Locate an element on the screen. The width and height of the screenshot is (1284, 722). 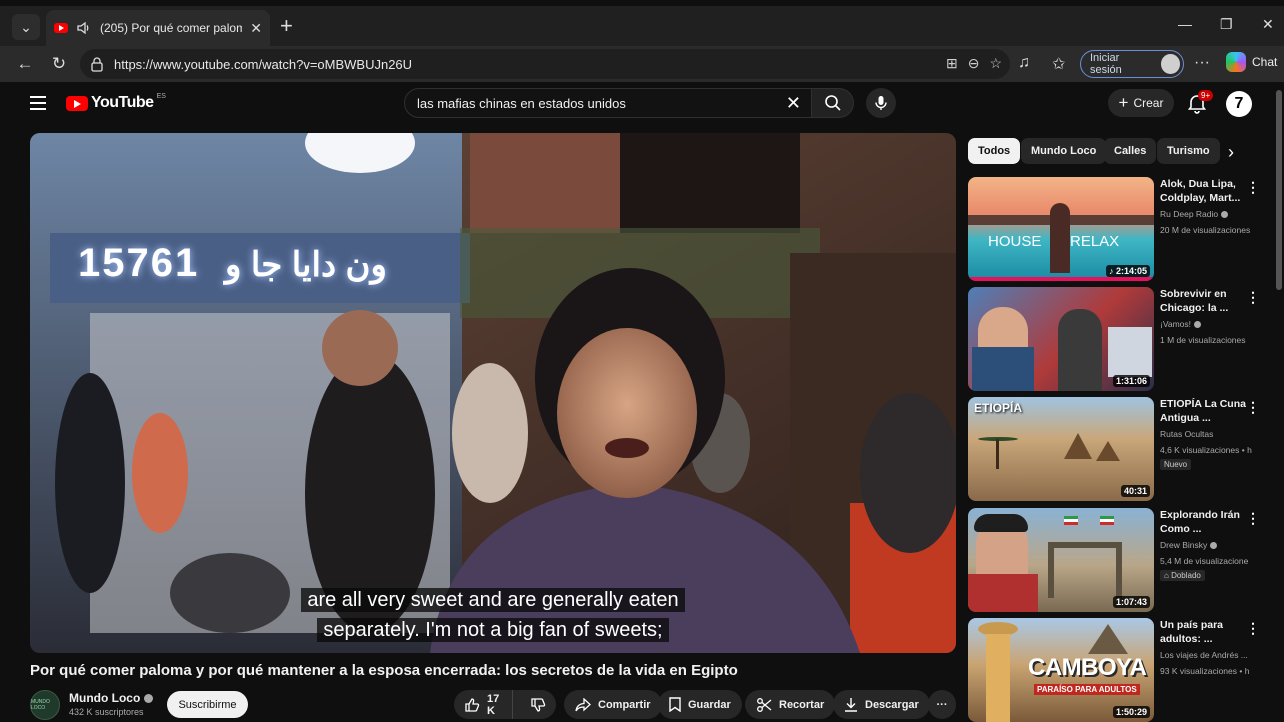
video-thumbnail: HOUSE RELAX ♪ 2:14:05 is located at coordinates (1061, 229).